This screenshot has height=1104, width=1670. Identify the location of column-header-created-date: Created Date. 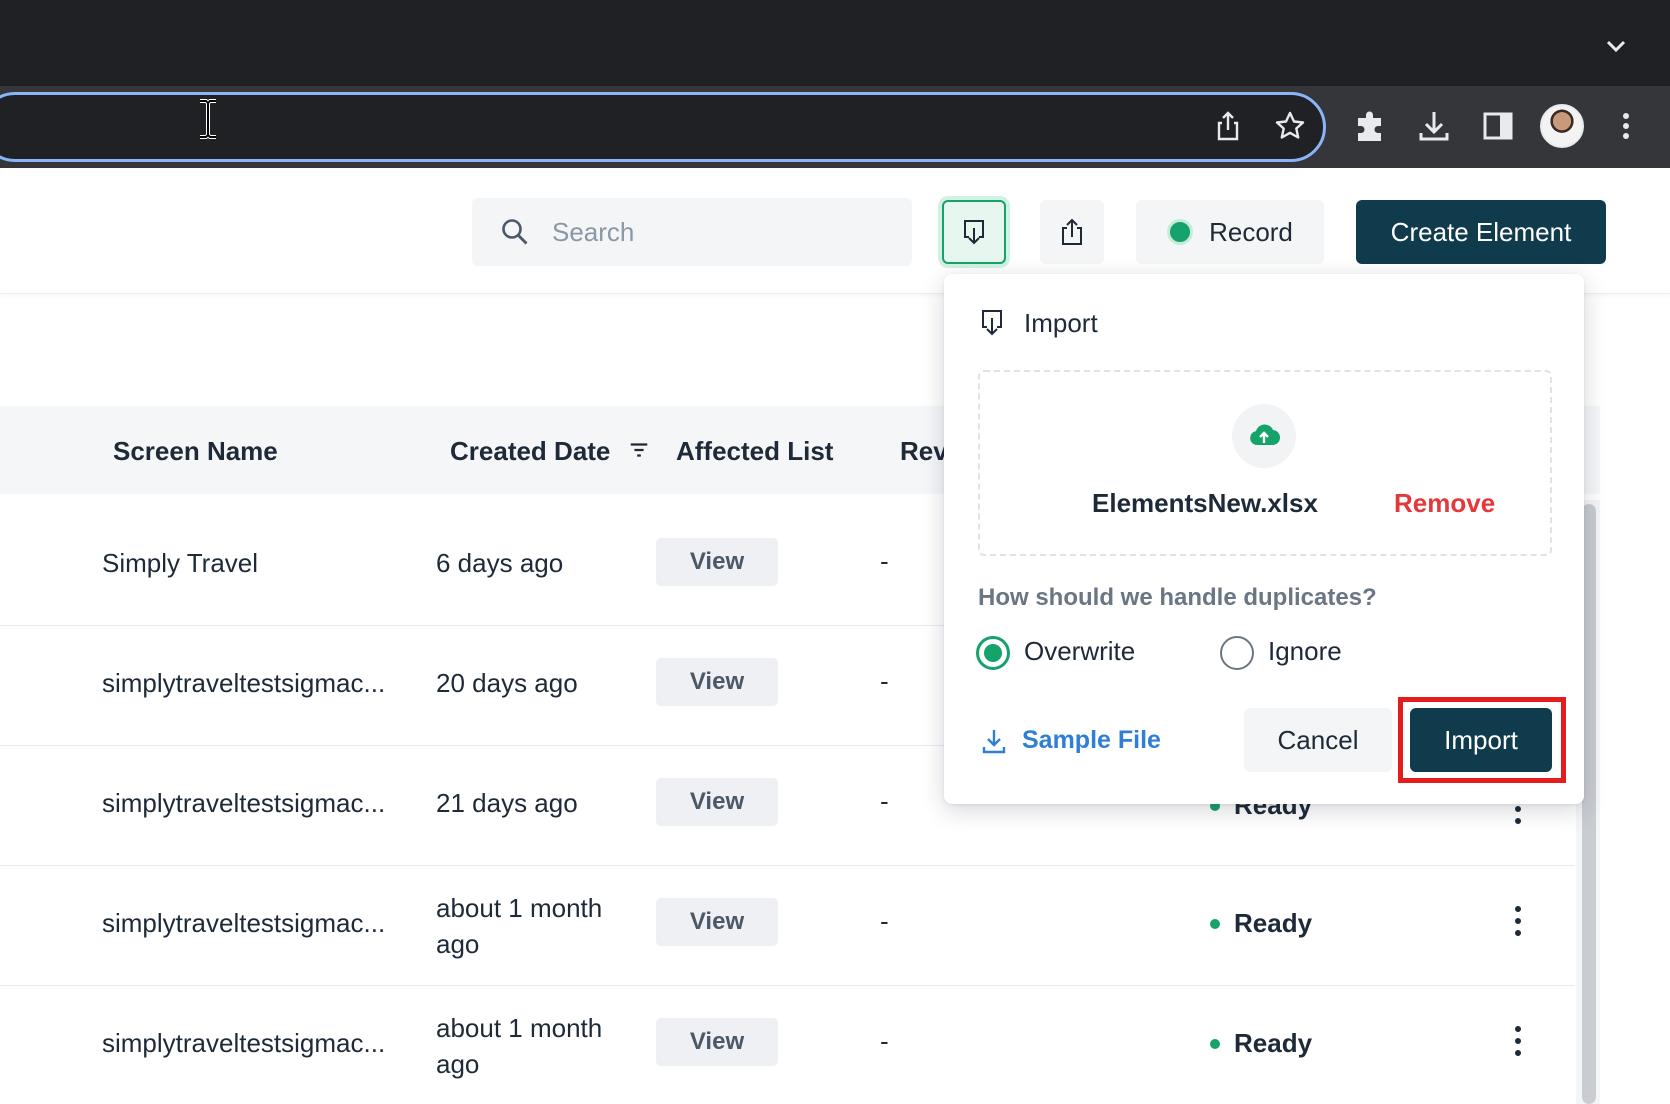
(550, 451).